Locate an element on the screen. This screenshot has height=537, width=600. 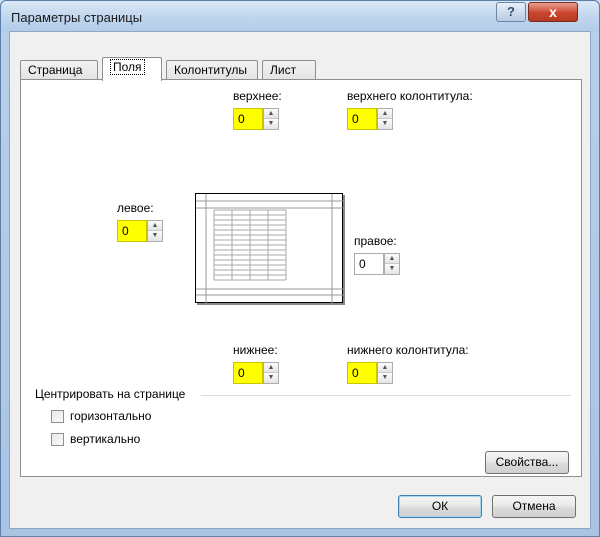
right-margin-input: 0 is located at coordinates (369, 264).